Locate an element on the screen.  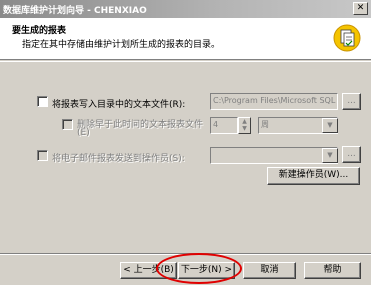
close-icon: ✕ is located at coordinates (360, 8).